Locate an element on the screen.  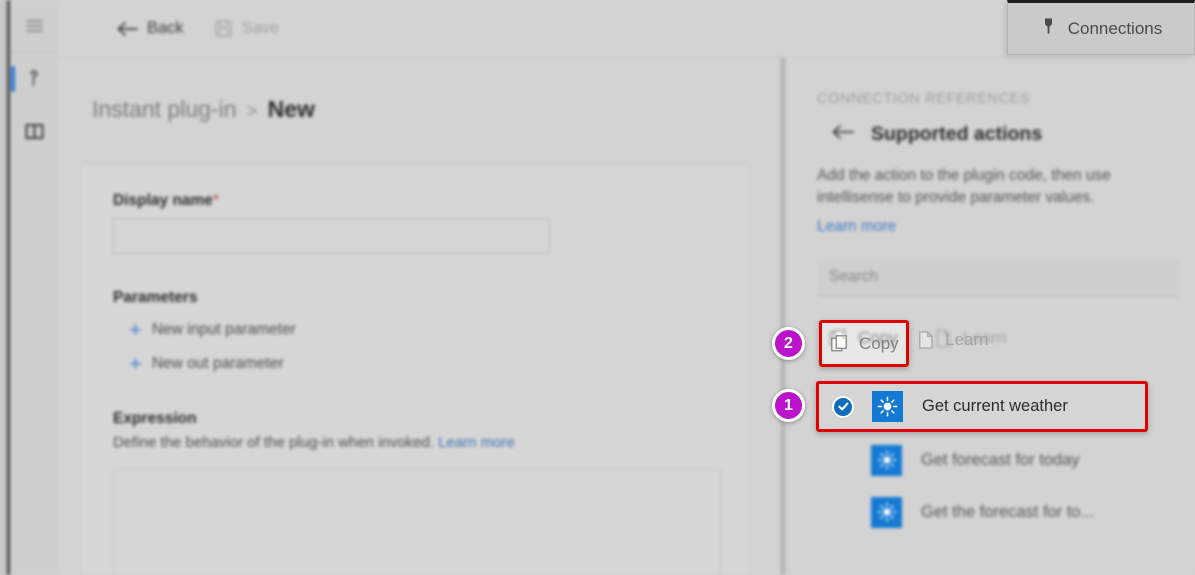
display-name-label: Display name* is located at coordinates (166, 200).